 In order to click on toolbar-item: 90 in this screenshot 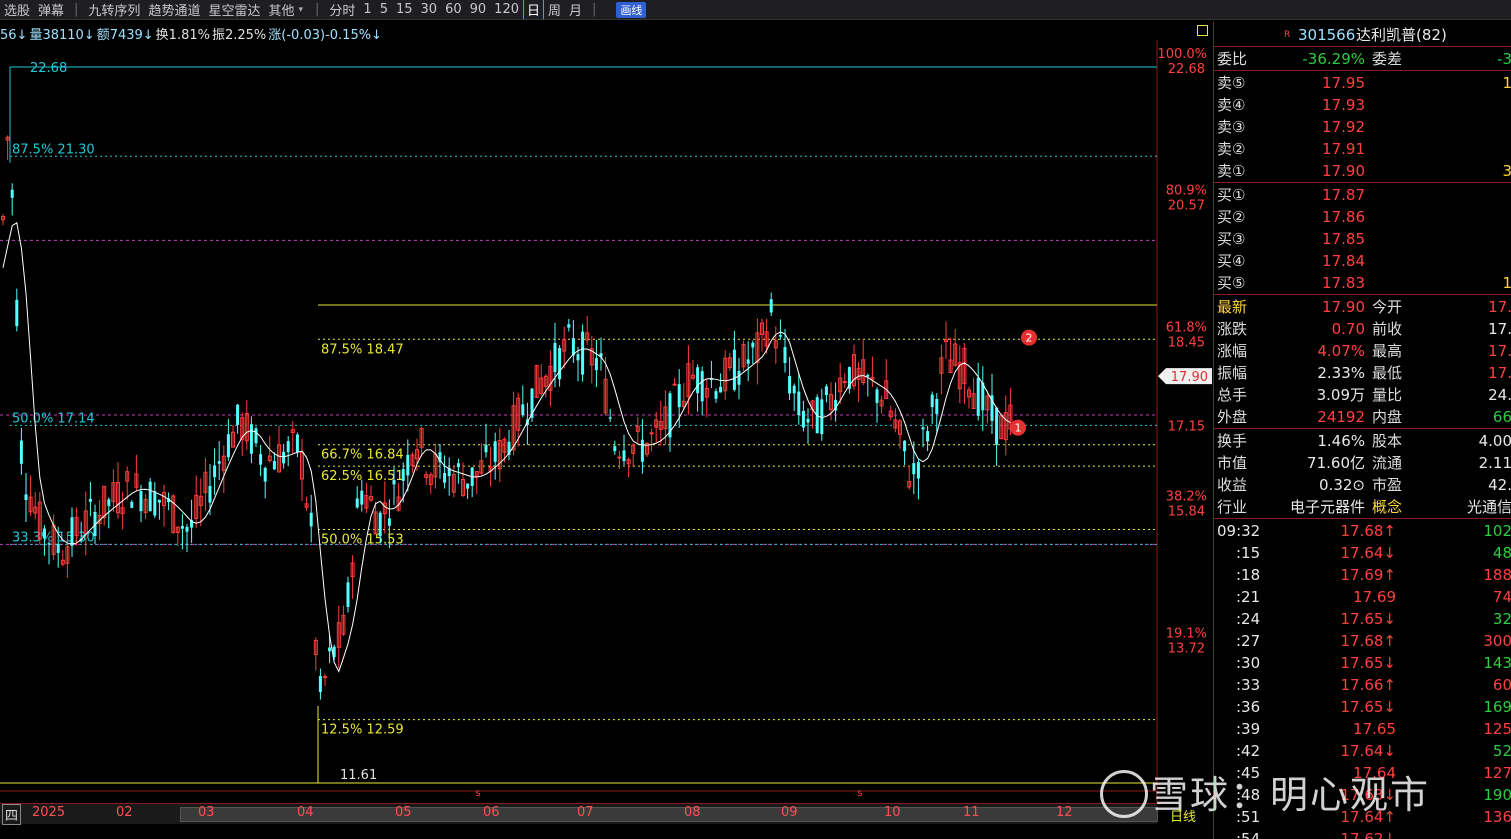, I will do `click(478, 9)`.